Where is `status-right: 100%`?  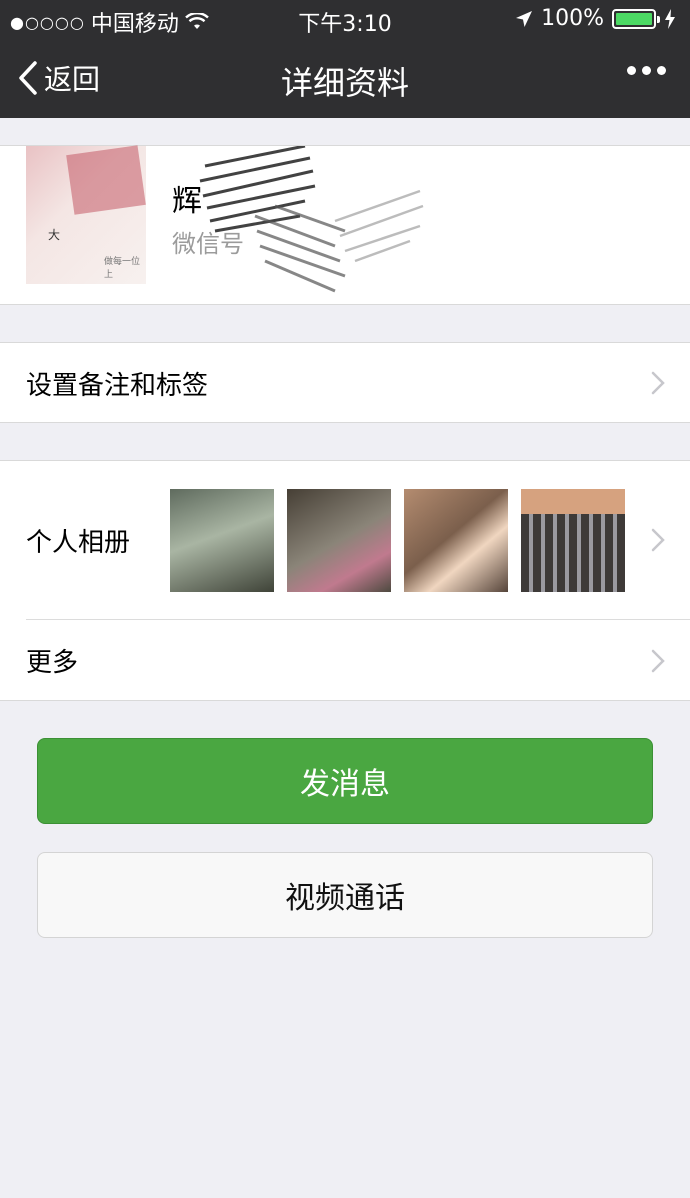 status-right: 100% is located at coordinates (595, 18).